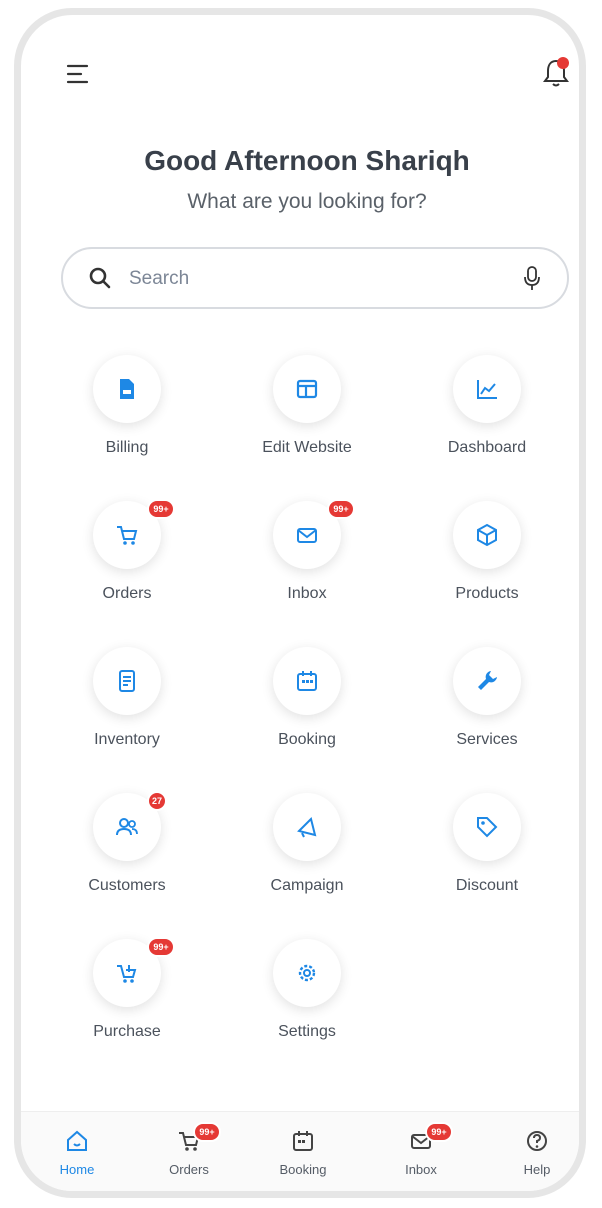 This screenshot has width=602, height=1208. I want to click on tile-booking: Booking, so click(307, 707).